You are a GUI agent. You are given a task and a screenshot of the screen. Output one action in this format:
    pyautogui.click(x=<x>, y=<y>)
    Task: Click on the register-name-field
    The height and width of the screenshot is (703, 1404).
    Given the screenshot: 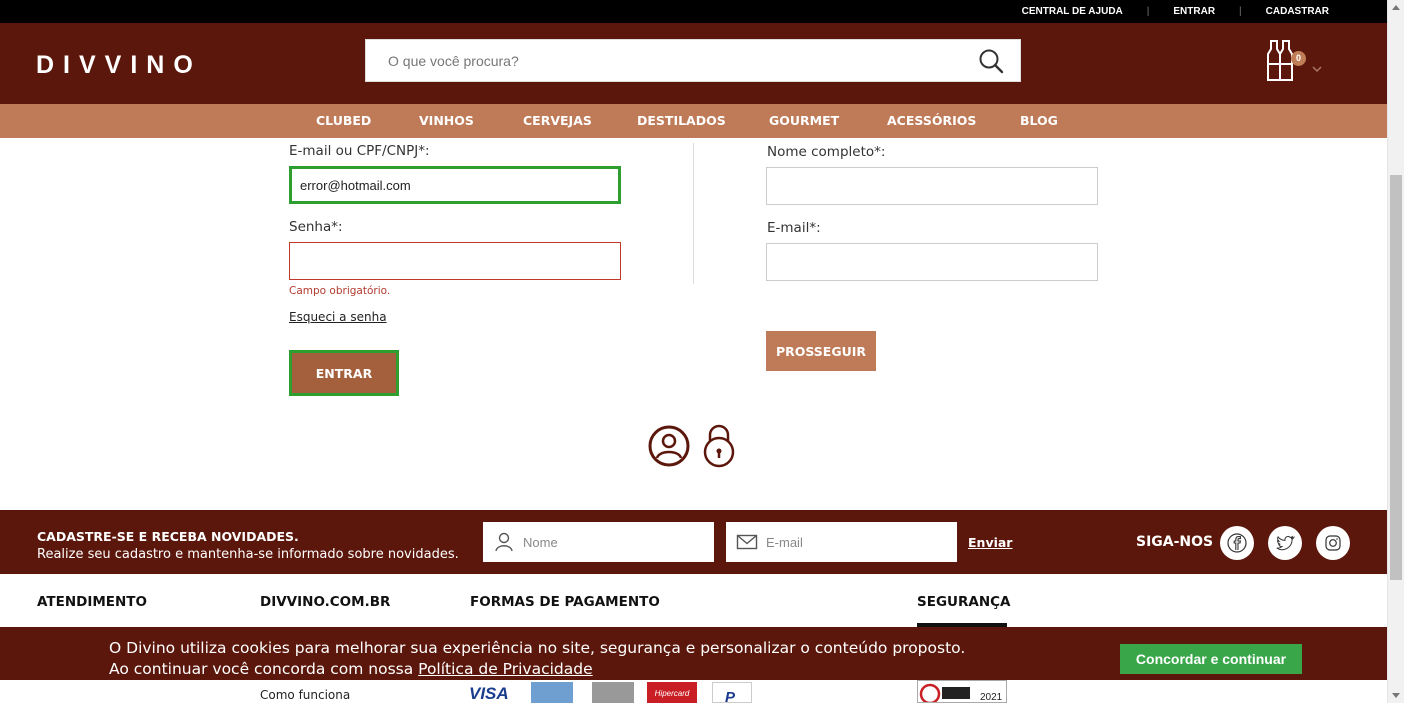 What is the action you would take?
    pyautogui.click(x=932, y=186)
    